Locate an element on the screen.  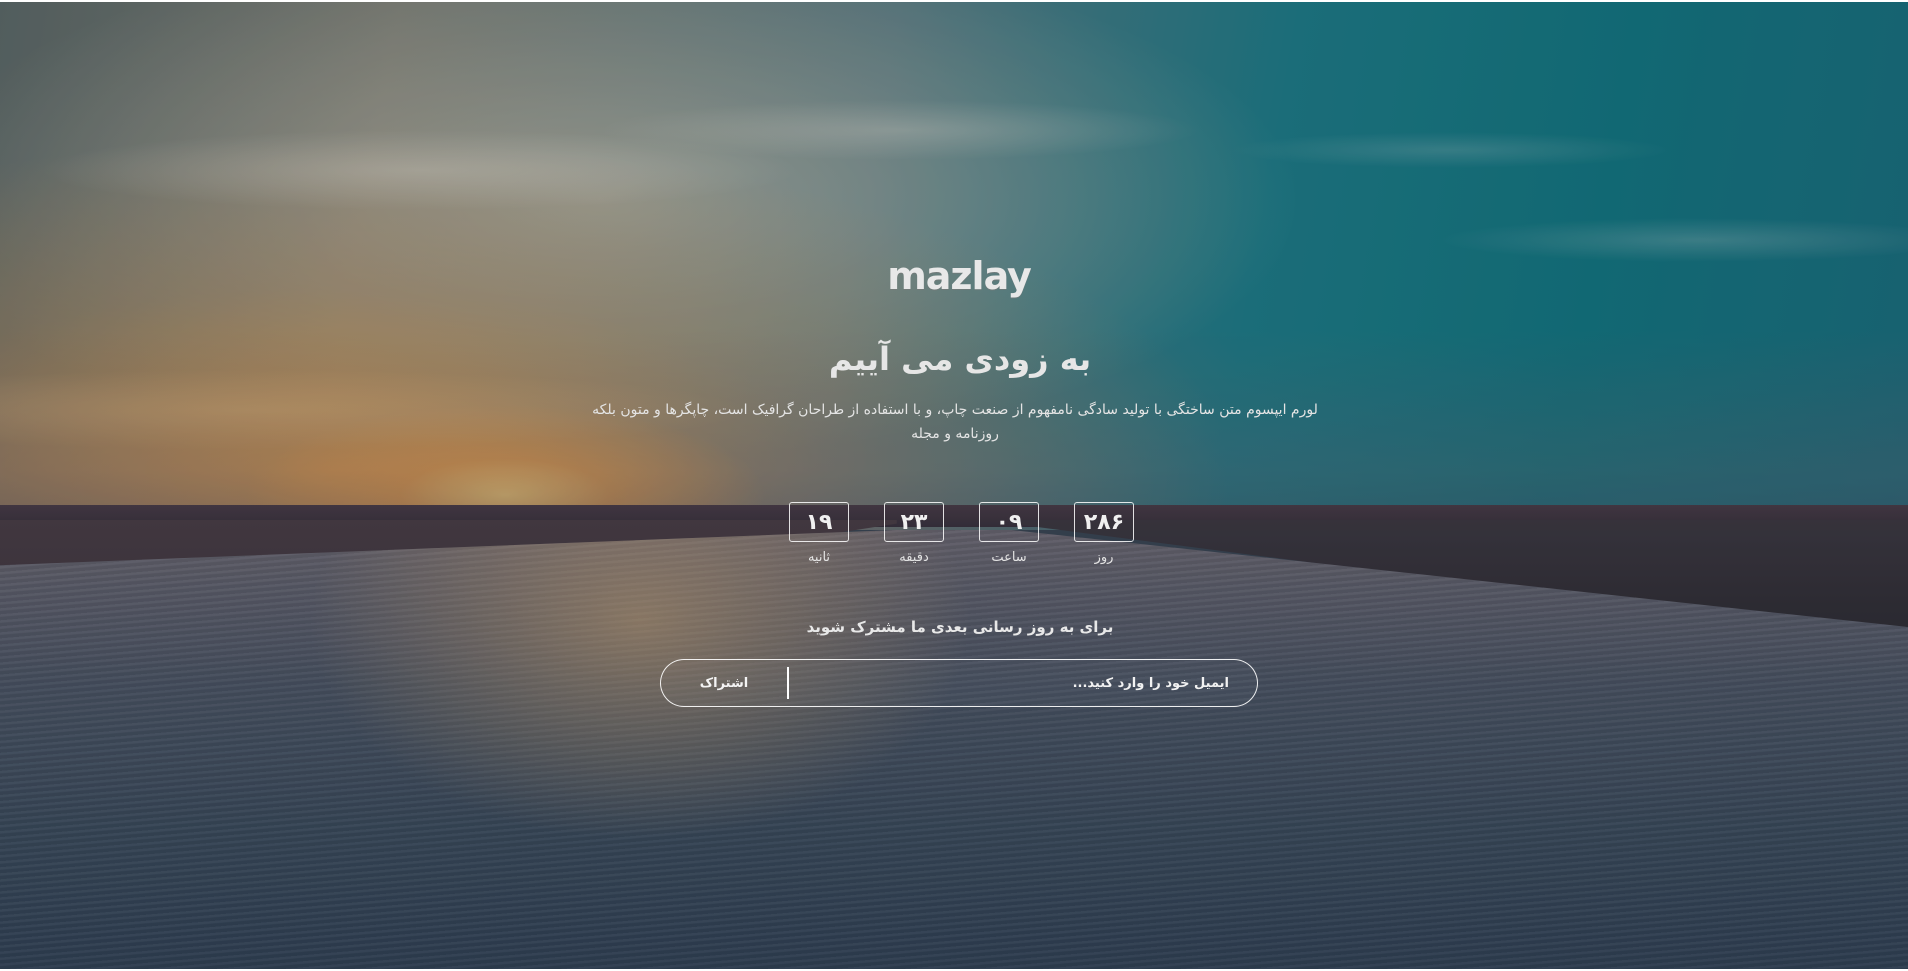
brand-logo: mazlay is located at coordinates (959, 276).